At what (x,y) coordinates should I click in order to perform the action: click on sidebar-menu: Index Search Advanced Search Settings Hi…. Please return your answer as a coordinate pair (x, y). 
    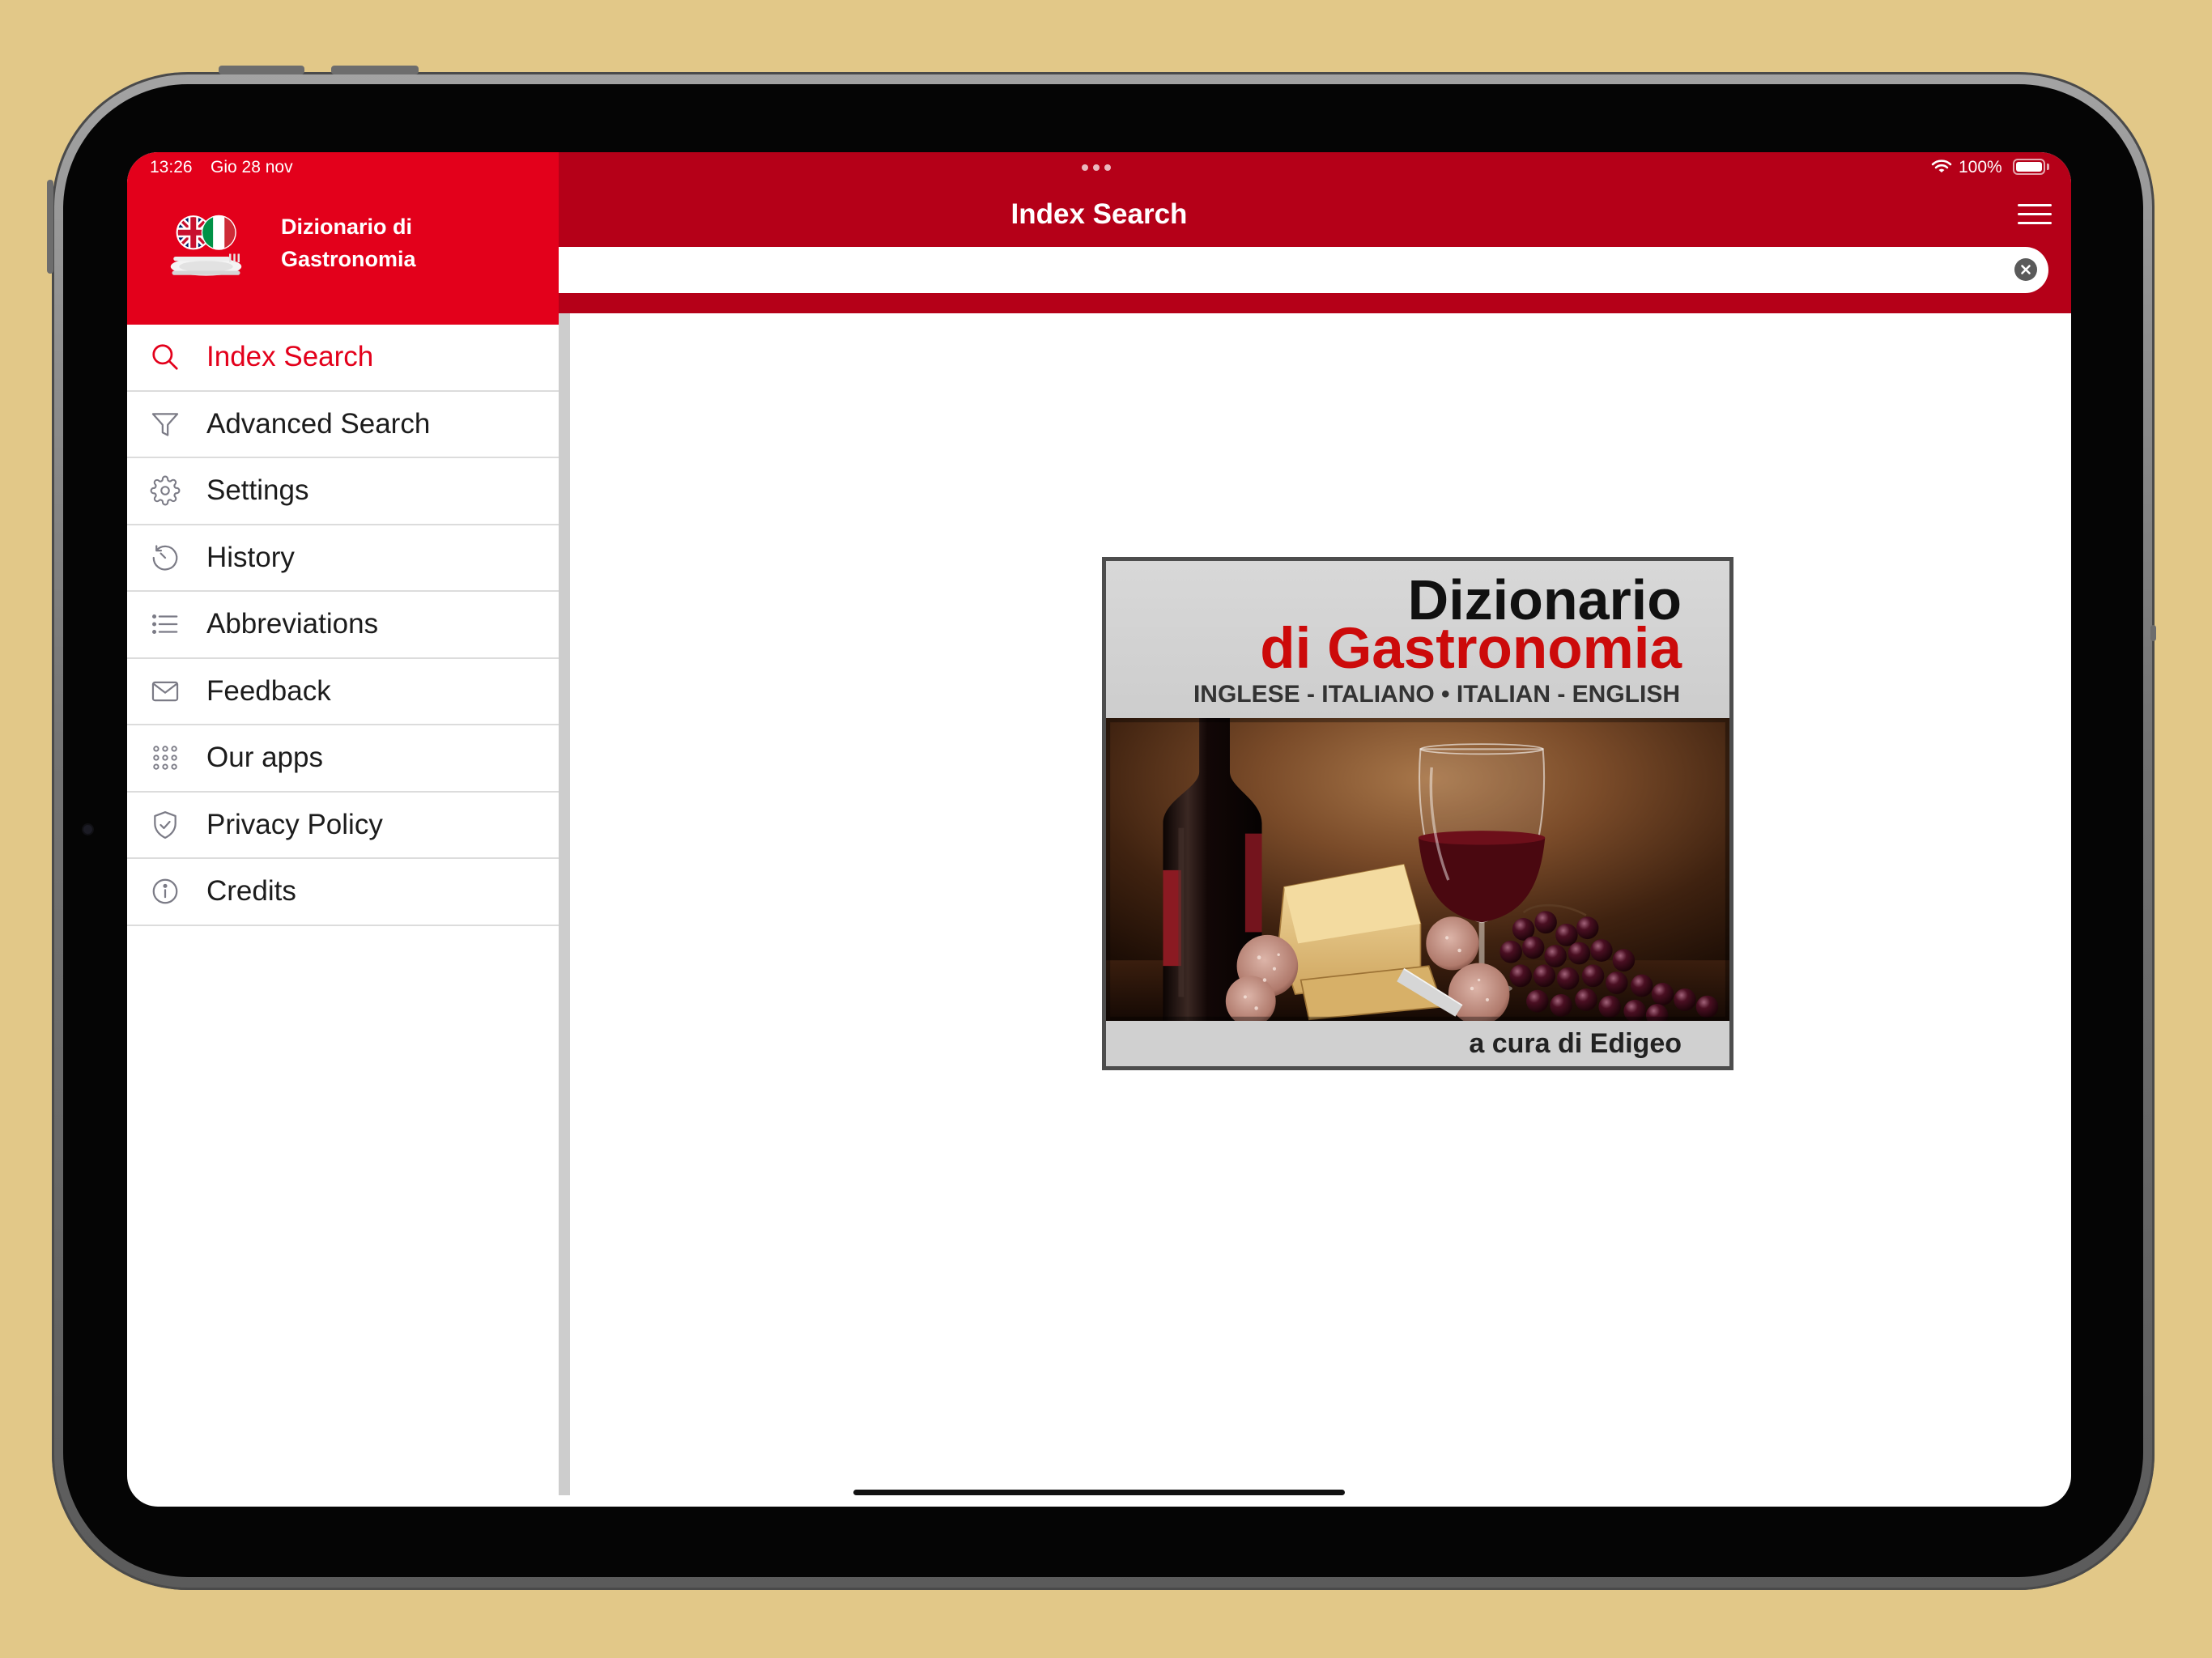
    Looking at the image, I should click on (343, 625).